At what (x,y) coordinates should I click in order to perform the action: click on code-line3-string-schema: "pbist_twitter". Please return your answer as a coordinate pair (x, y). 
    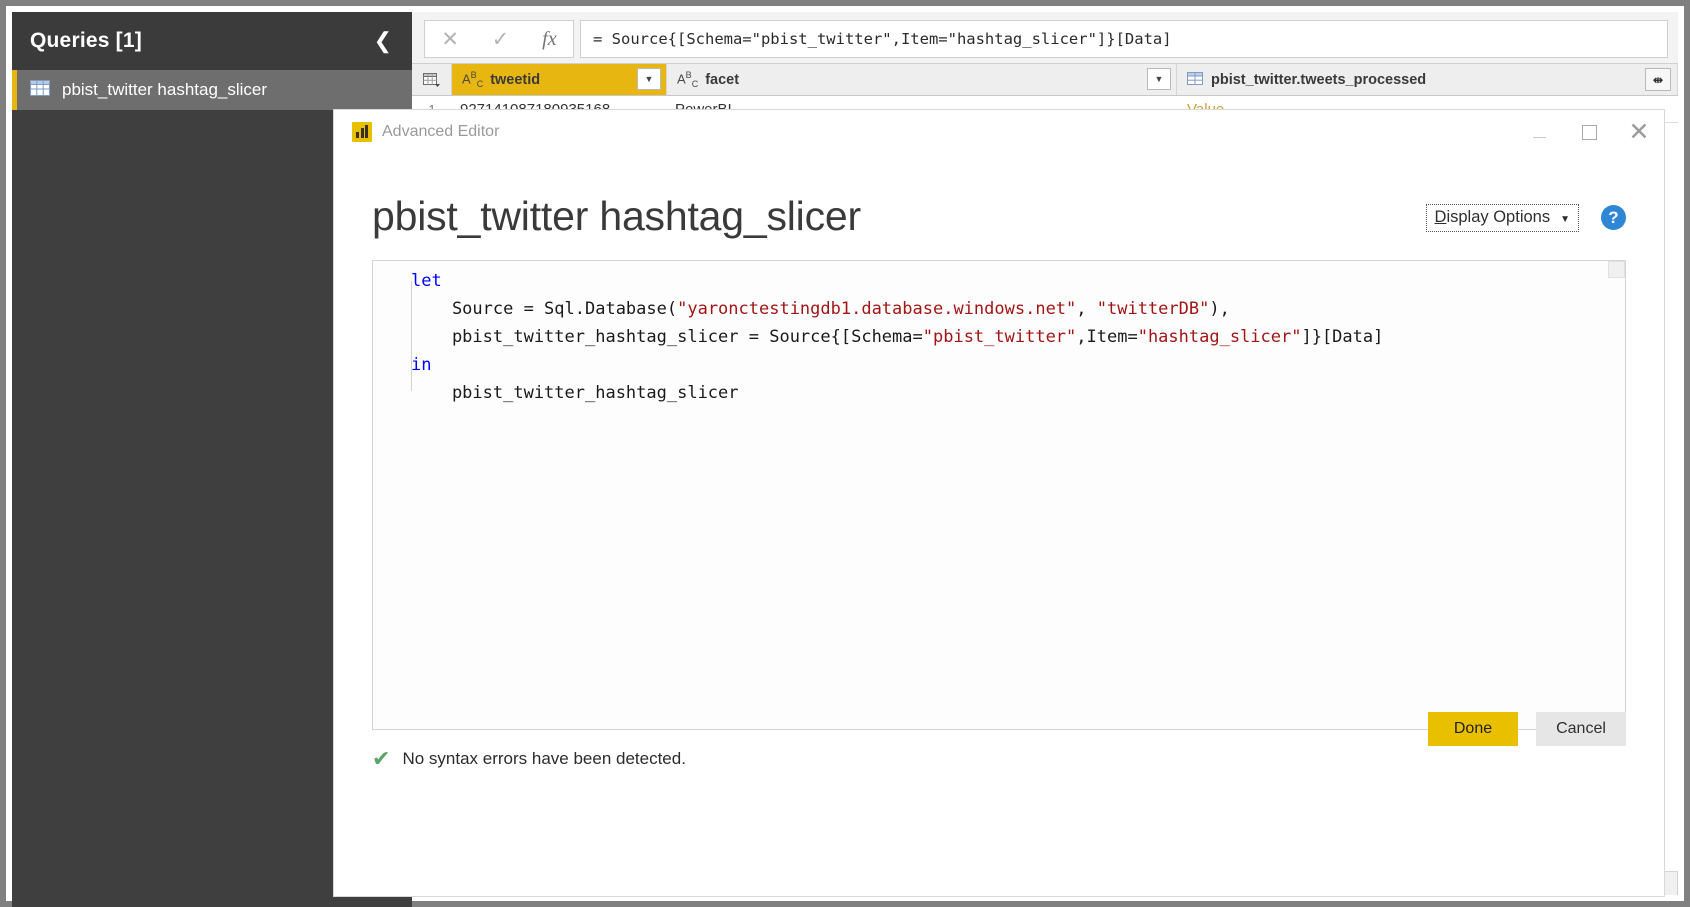
    Looking at the image, I should click on (999, 337).